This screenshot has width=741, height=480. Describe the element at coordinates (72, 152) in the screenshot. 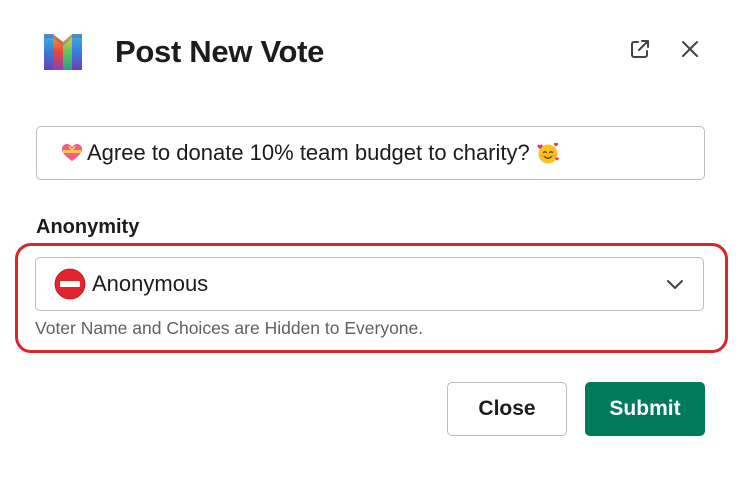

I see `heart-gift-emoji-icon` at that location.